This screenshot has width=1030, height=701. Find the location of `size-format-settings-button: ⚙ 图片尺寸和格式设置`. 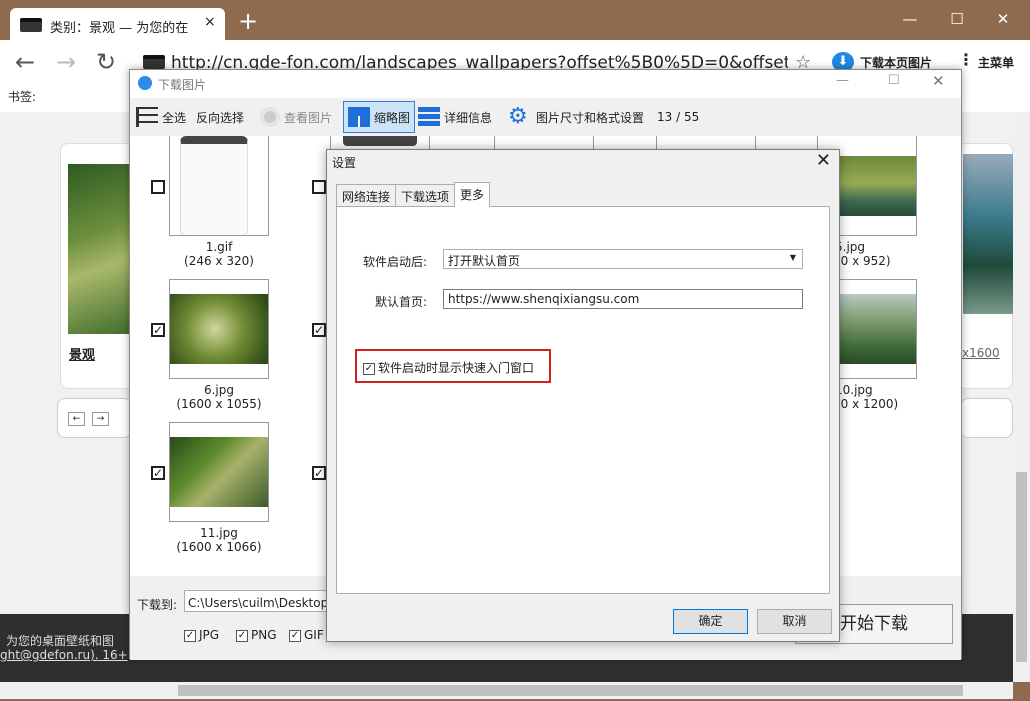

size-format-settings-button: ⚙ 图片尺寸和格式设置 is located at coordinates (576, 117).